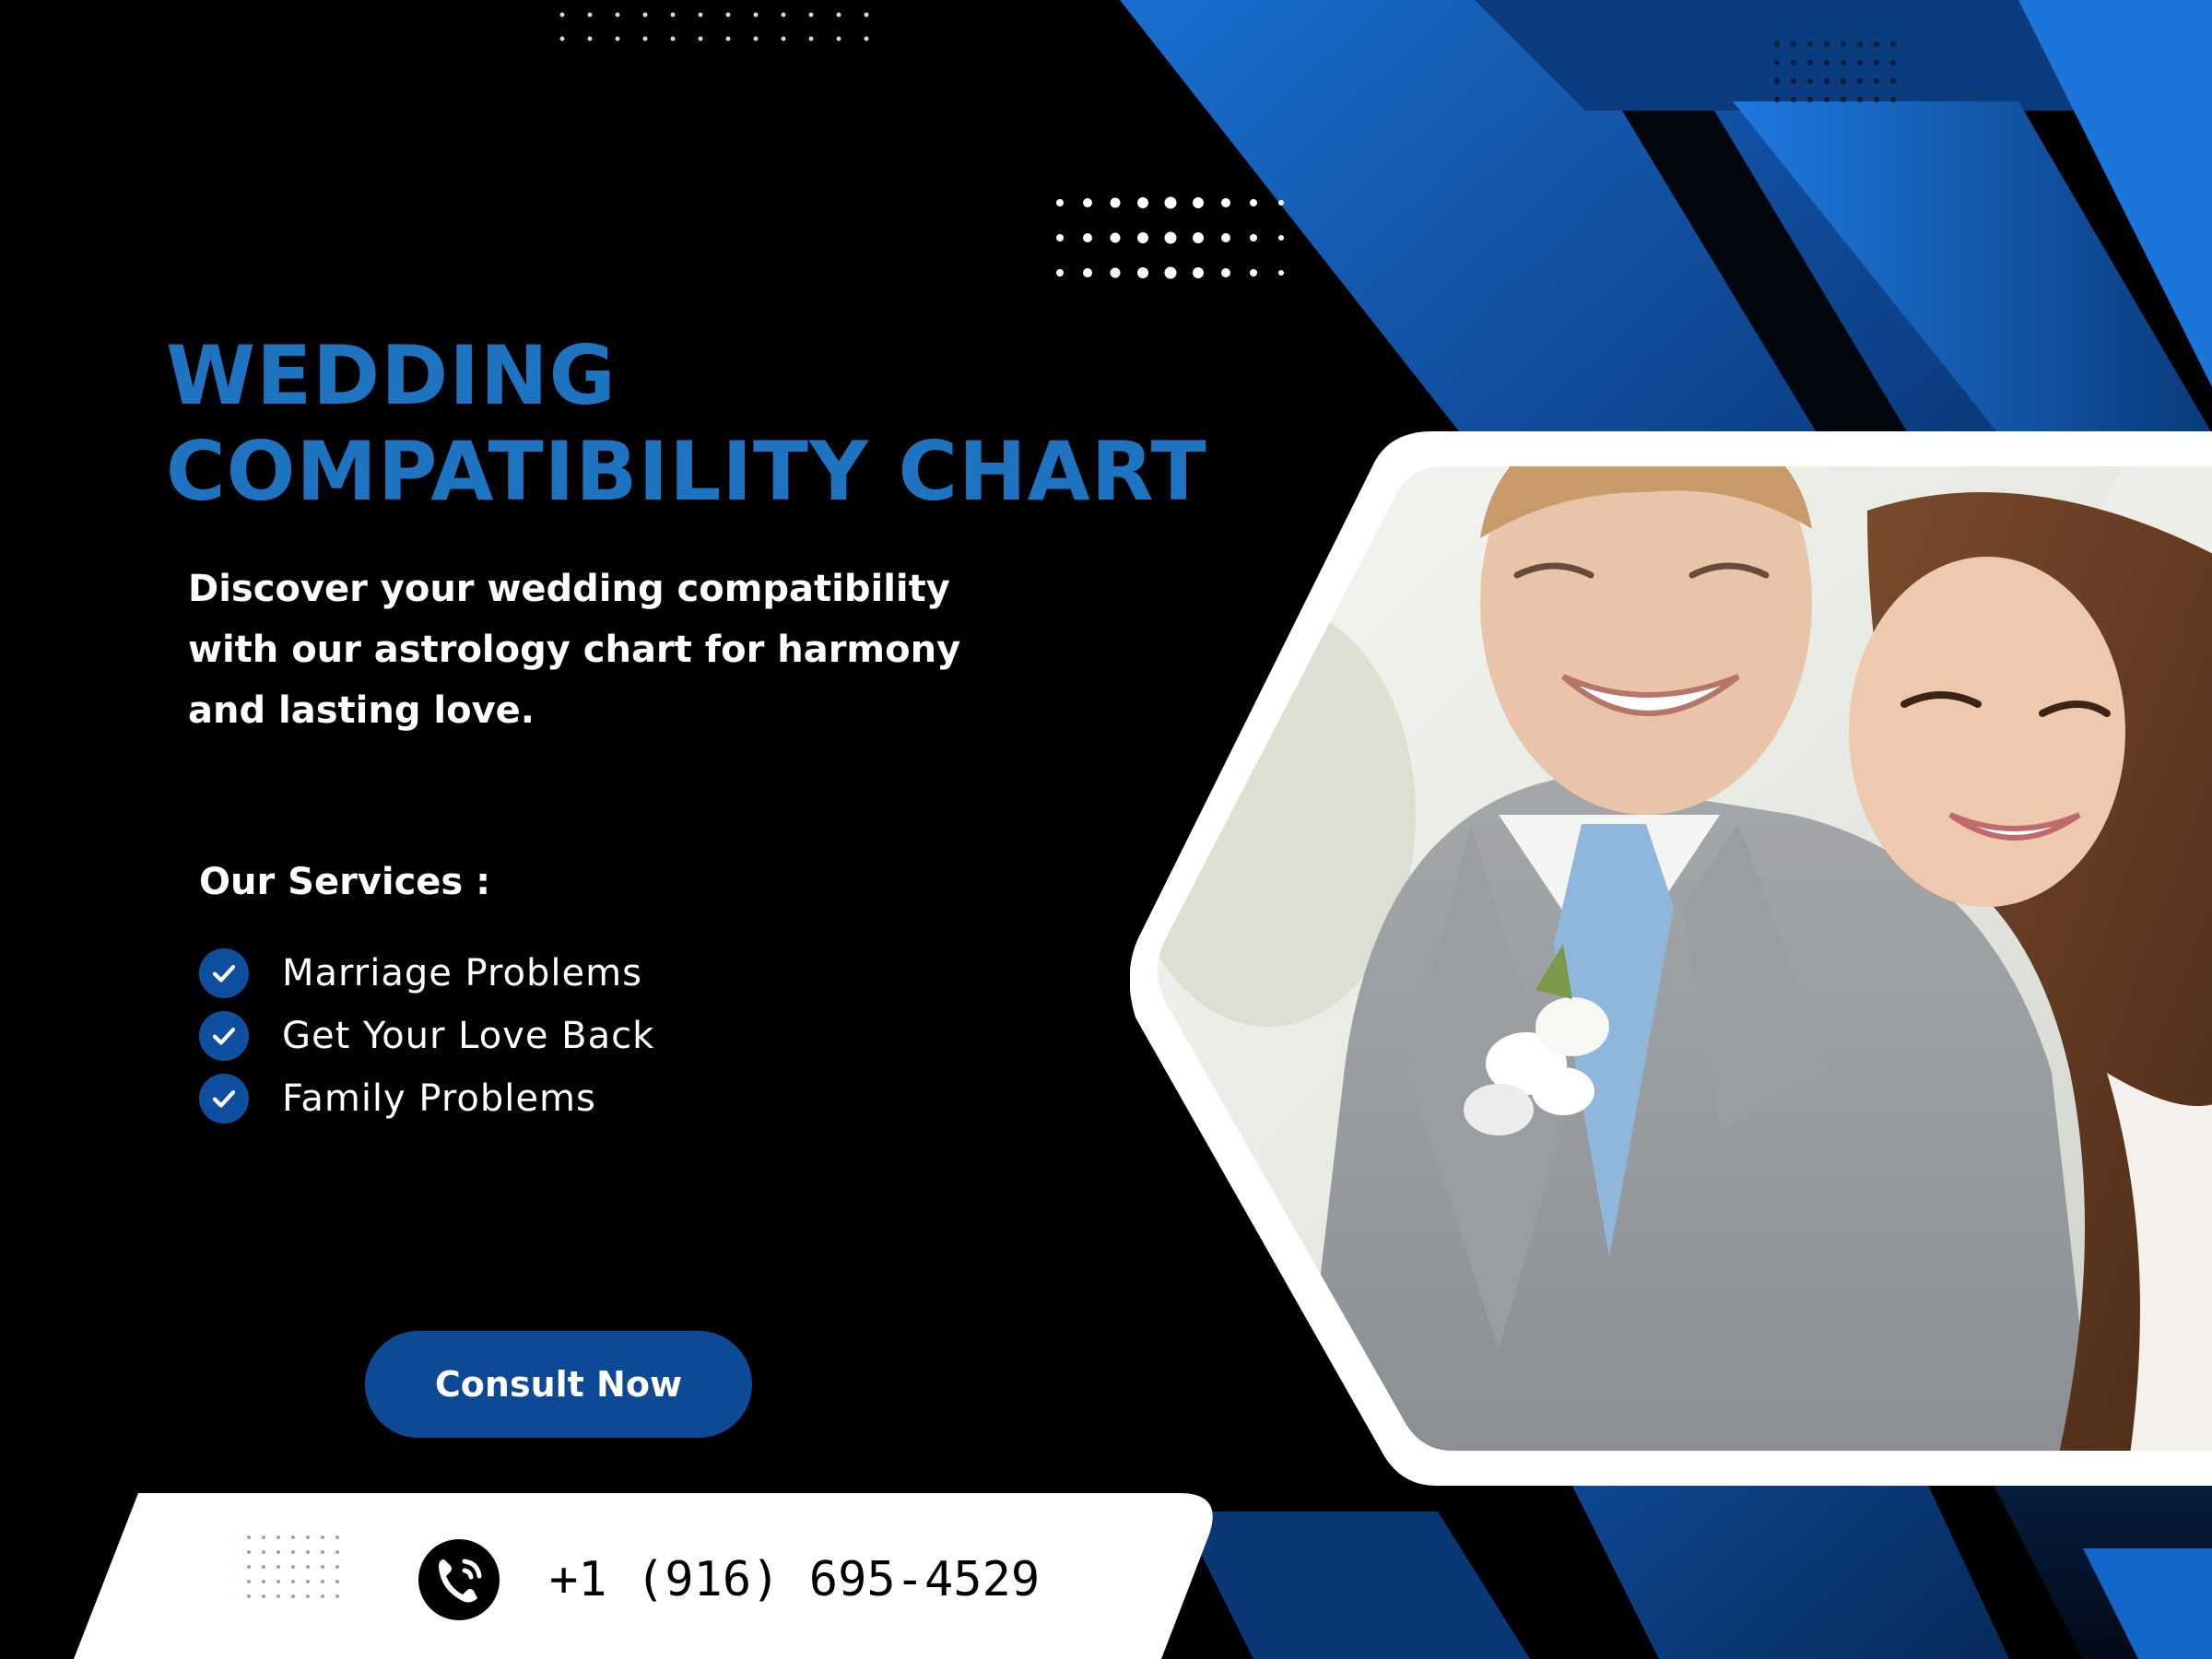  What do you see at coordinates (345, 882) in the screenshot?
I see `services-heading: Our Services :` at bounding box center [345, 882].